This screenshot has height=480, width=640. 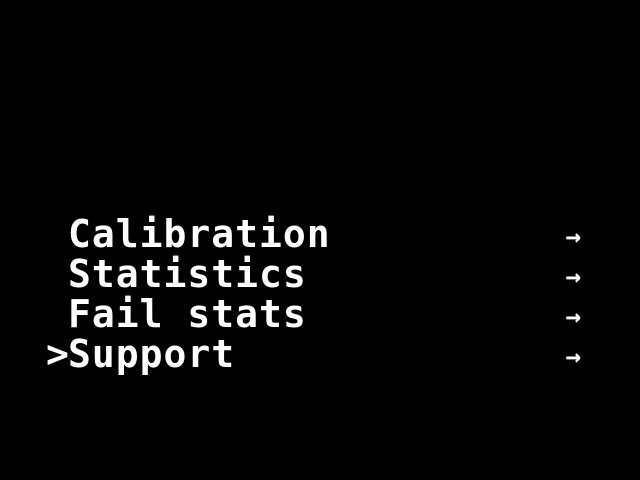 I want to click on menu-item-support: > Support →, so click(x=316, y=354).